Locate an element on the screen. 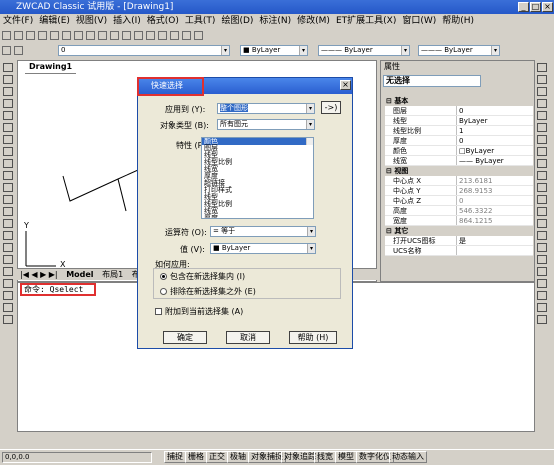  menu-item-5: 工具(T) is located at coordinates (200, 21).